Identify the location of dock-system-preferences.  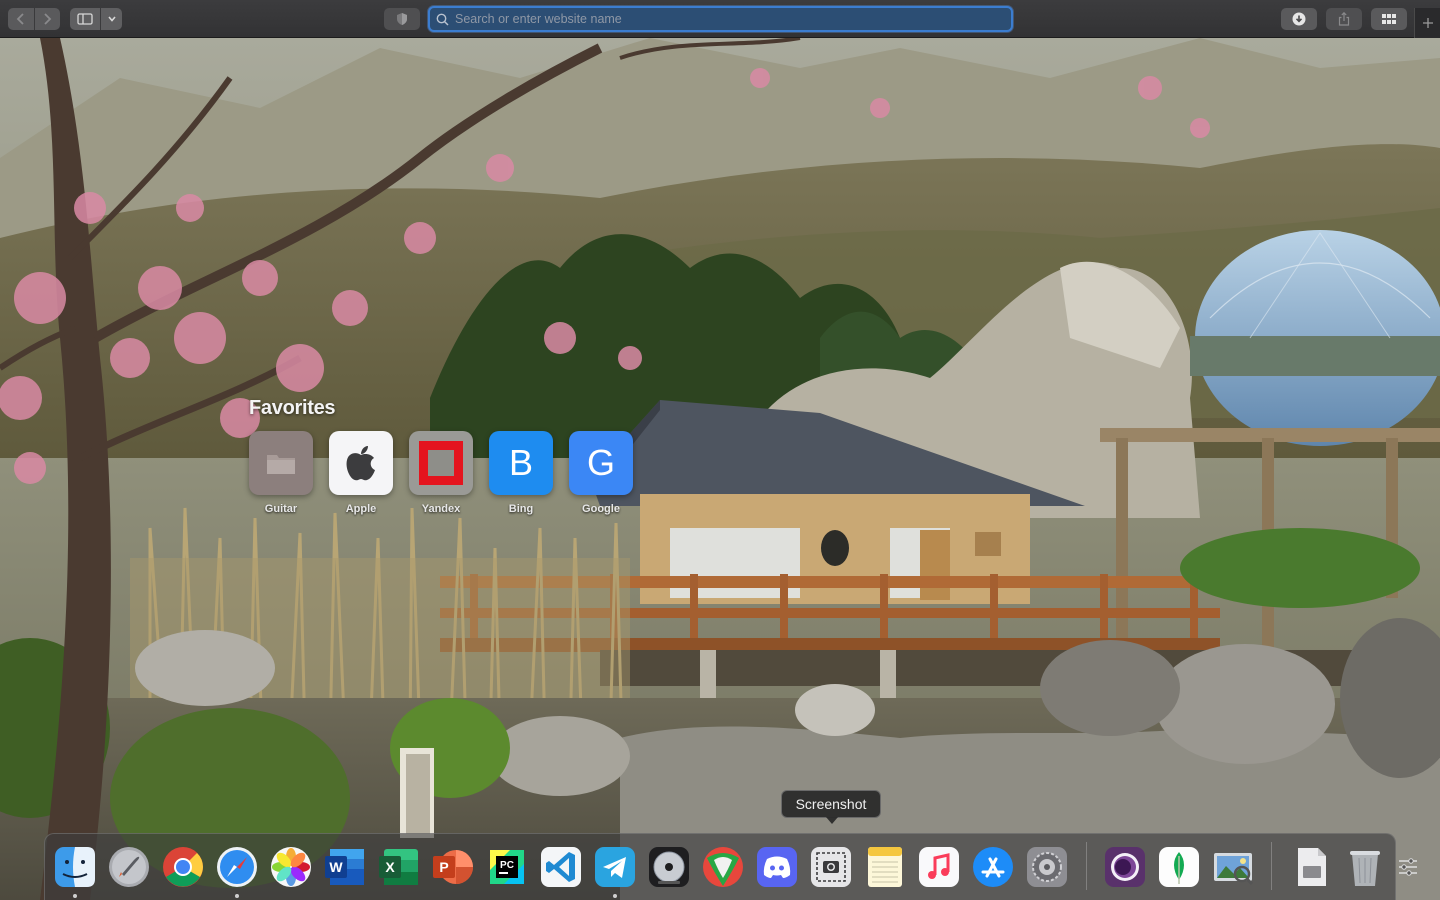
(1047, 867).